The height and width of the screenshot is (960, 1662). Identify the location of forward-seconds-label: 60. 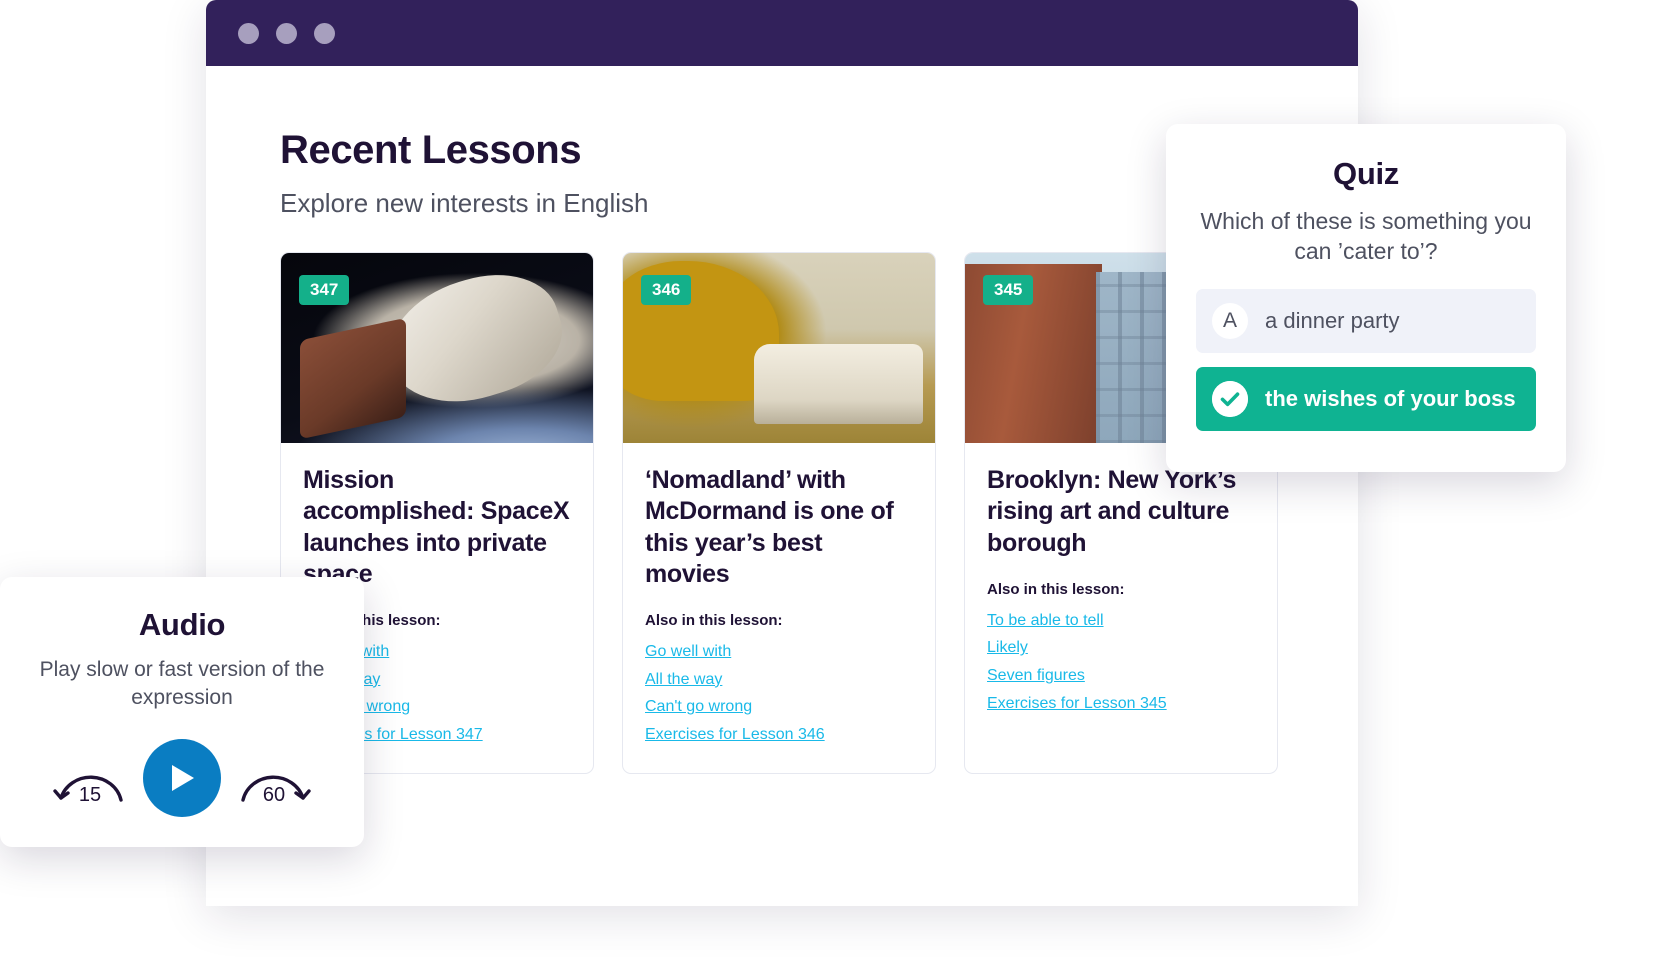
(274, 794).